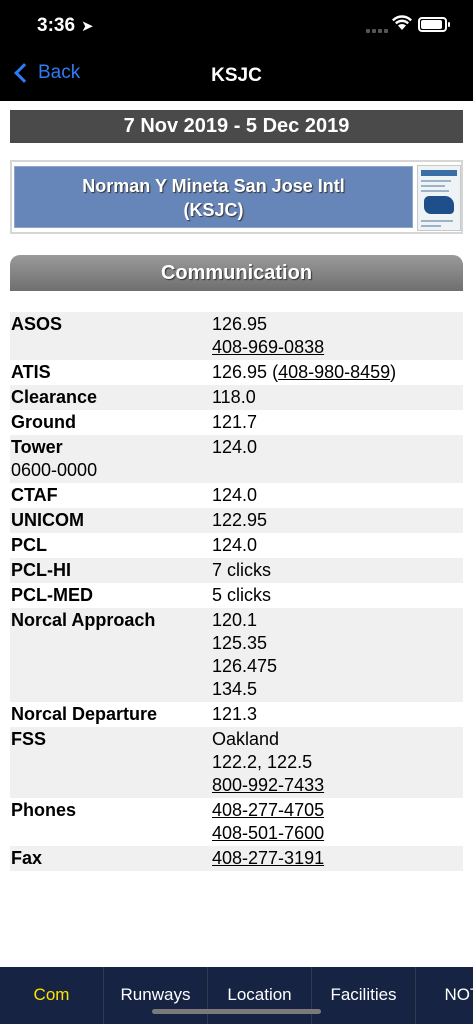  What do you see at coordinates (236, 126) in the screenshot?
I see `date-range: 7 Nov 2019 - 5 Dec 2019` at bounding box center [236, 126].